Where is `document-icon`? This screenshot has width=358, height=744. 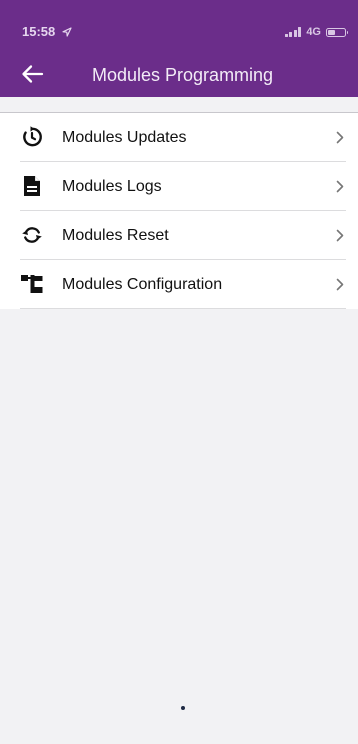
document-icon is located at coordinates (32, 186).